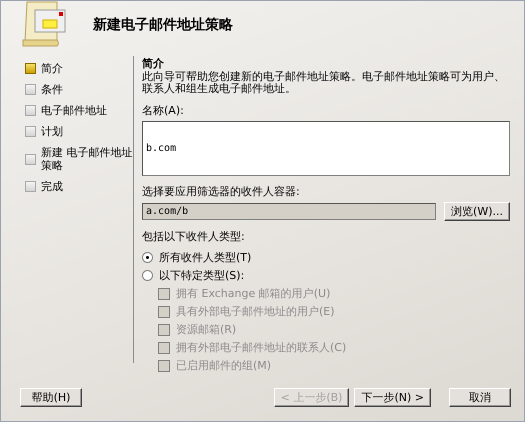 The height and width of the screenshot is (422, 525). I want to click on section-heading: 简介, so click(153, 63).